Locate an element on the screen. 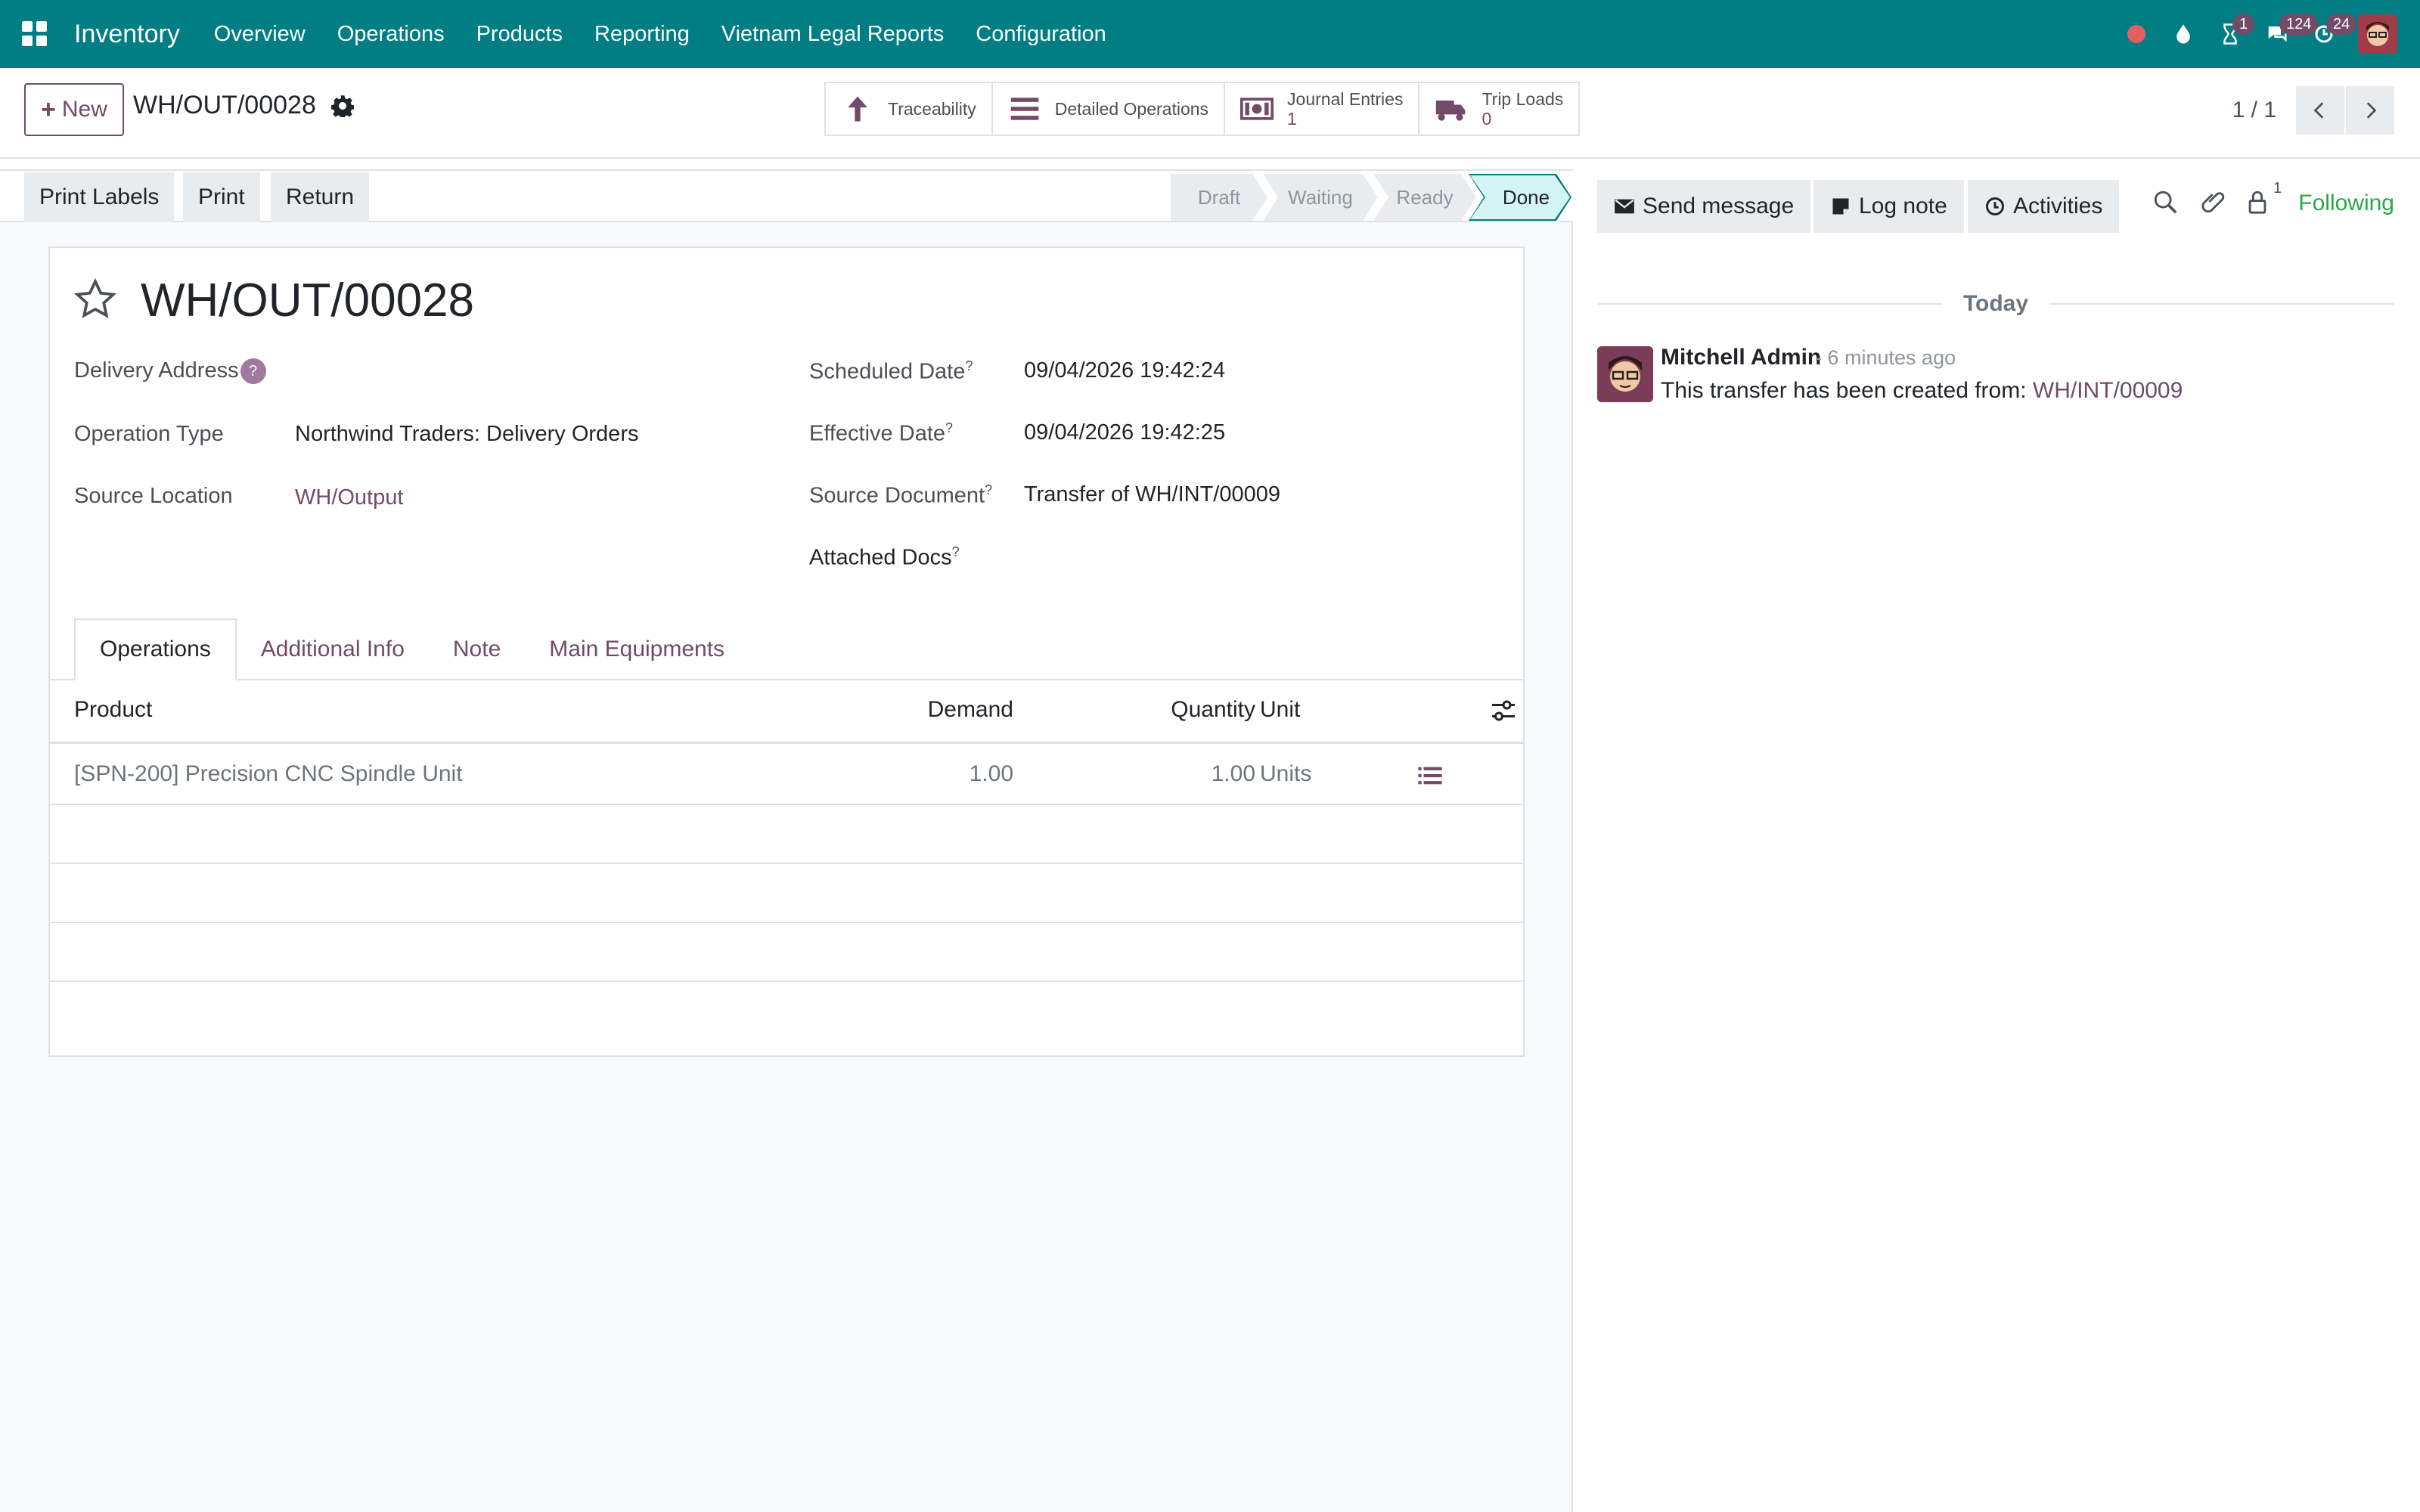  menu-vietnam-legal-reports: Vietnam Legal Reports is located at coordinates (833, 34).